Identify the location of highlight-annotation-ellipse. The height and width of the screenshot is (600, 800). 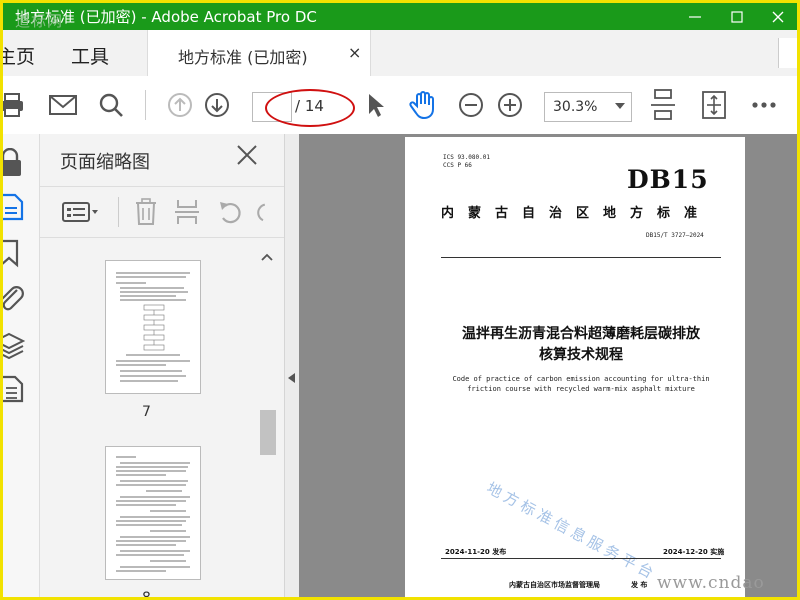
(310, 108).